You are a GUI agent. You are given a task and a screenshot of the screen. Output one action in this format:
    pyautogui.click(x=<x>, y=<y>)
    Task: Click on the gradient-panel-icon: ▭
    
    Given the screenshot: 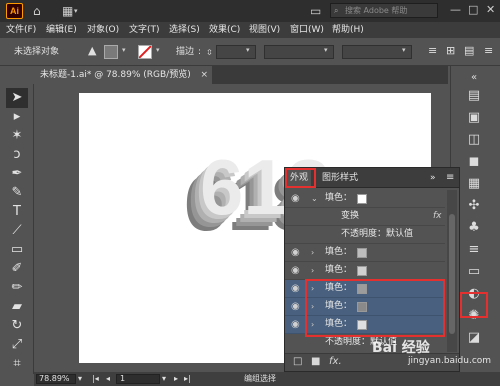 What is the action you would take?
    pyautogui.click(x=474, y=272)
    